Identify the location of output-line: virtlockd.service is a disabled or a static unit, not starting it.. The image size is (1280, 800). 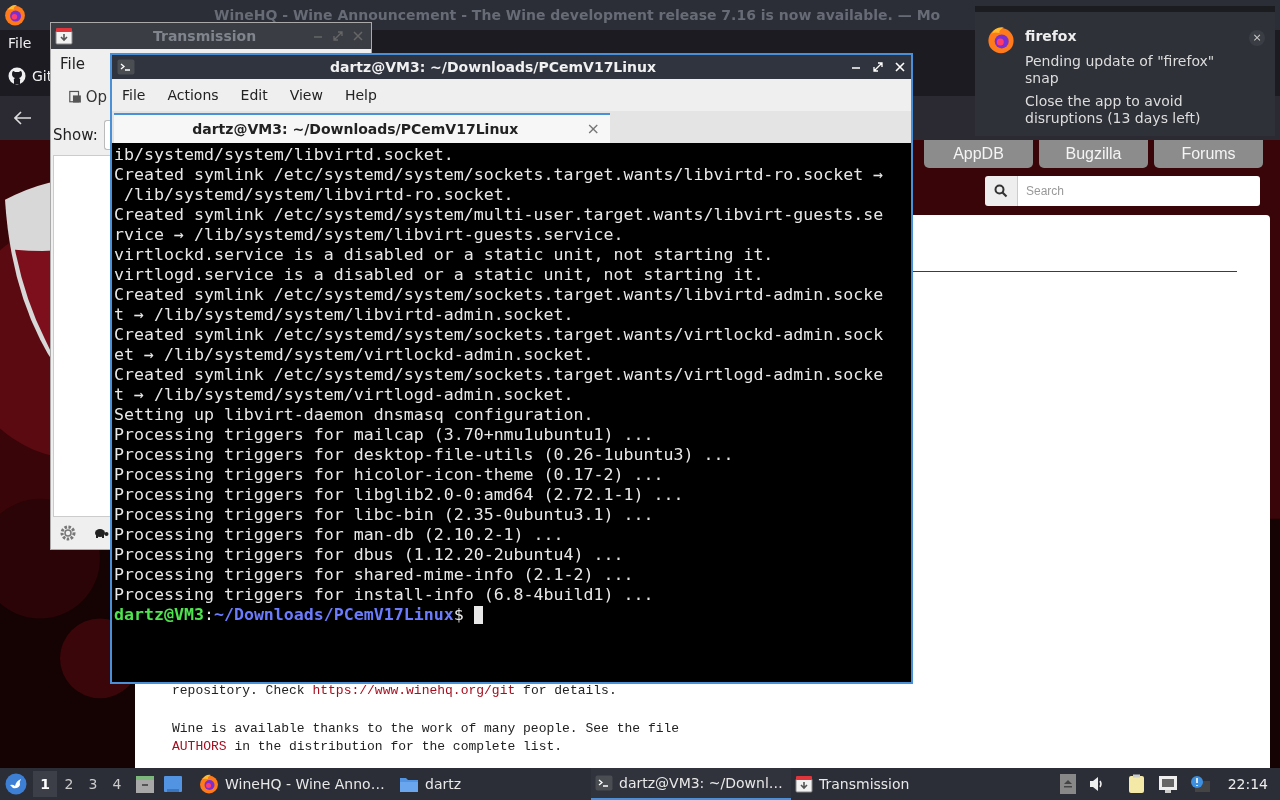
(444, 255).